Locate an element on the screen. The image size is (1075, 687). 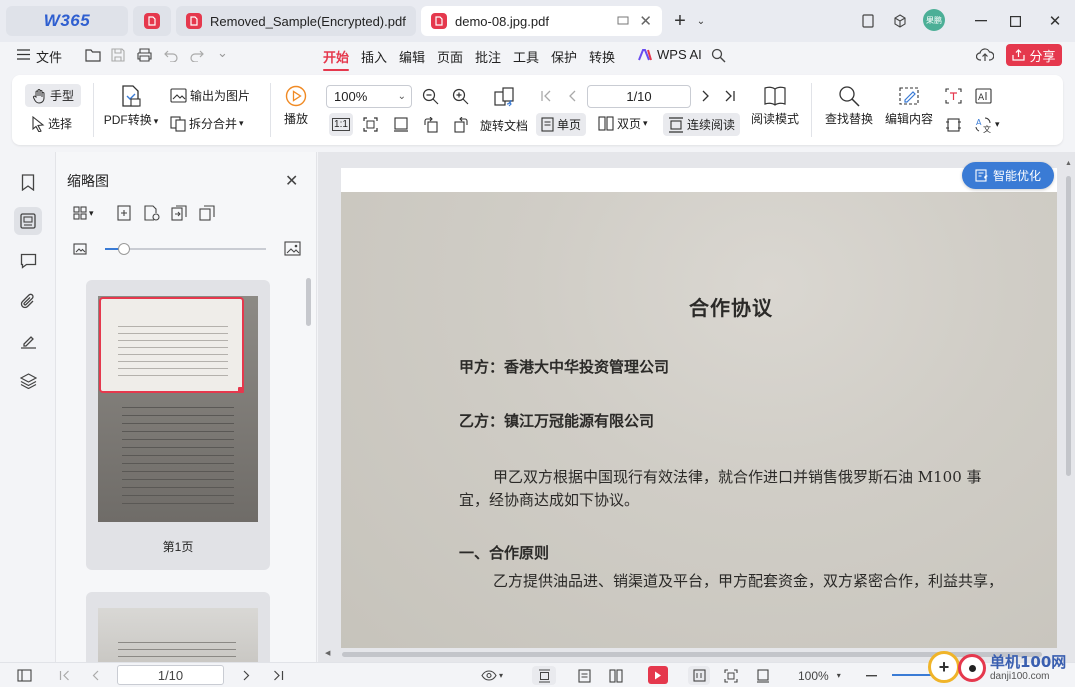
close-window-icon: ✕ is located at coordinates (1055, 21).